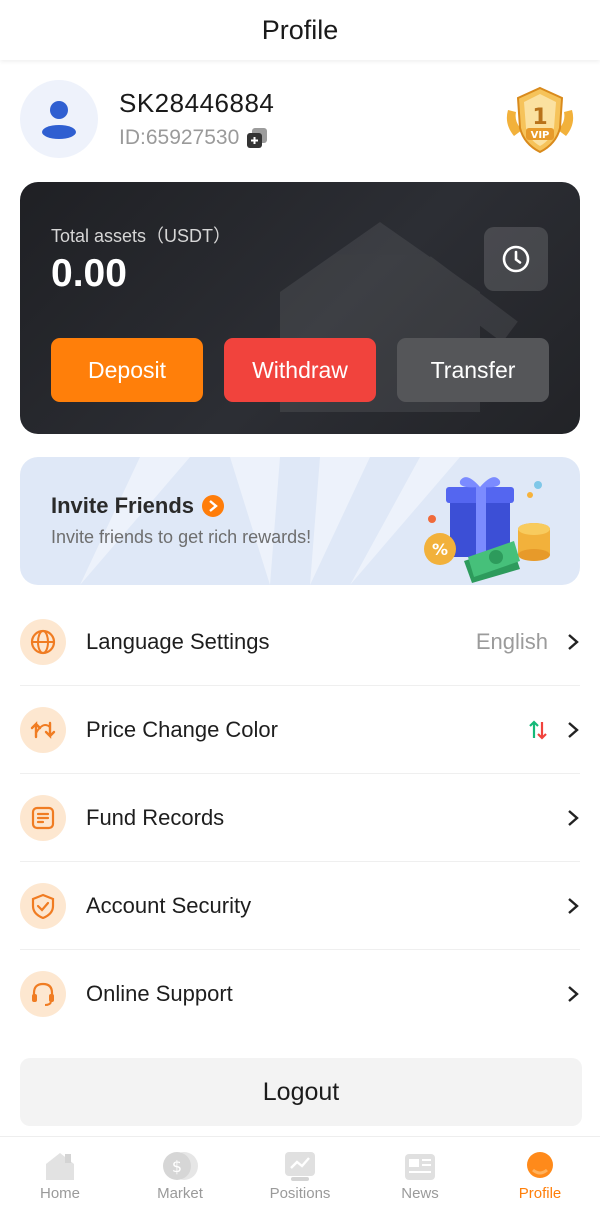 The image size is (600, 1207). What do you see at coordinates (300, 730) in the screenshot?
I see `menu-item-price-color: Price Change Color` at bounding box center [300, 730].